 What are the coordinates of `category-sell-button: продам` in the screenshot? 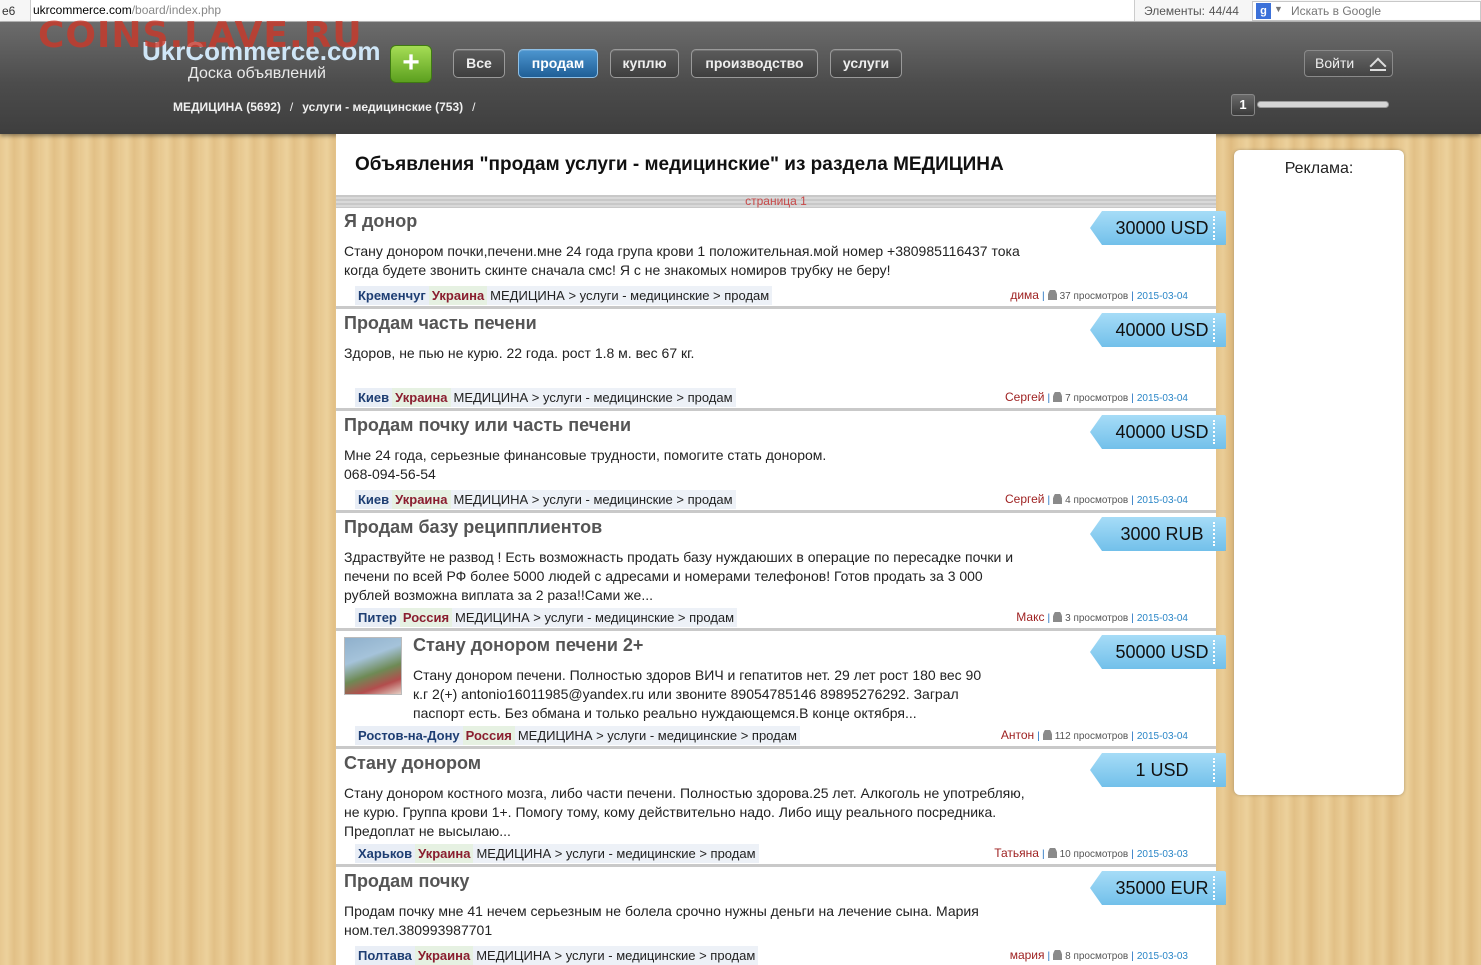 It's located at (558, 63).